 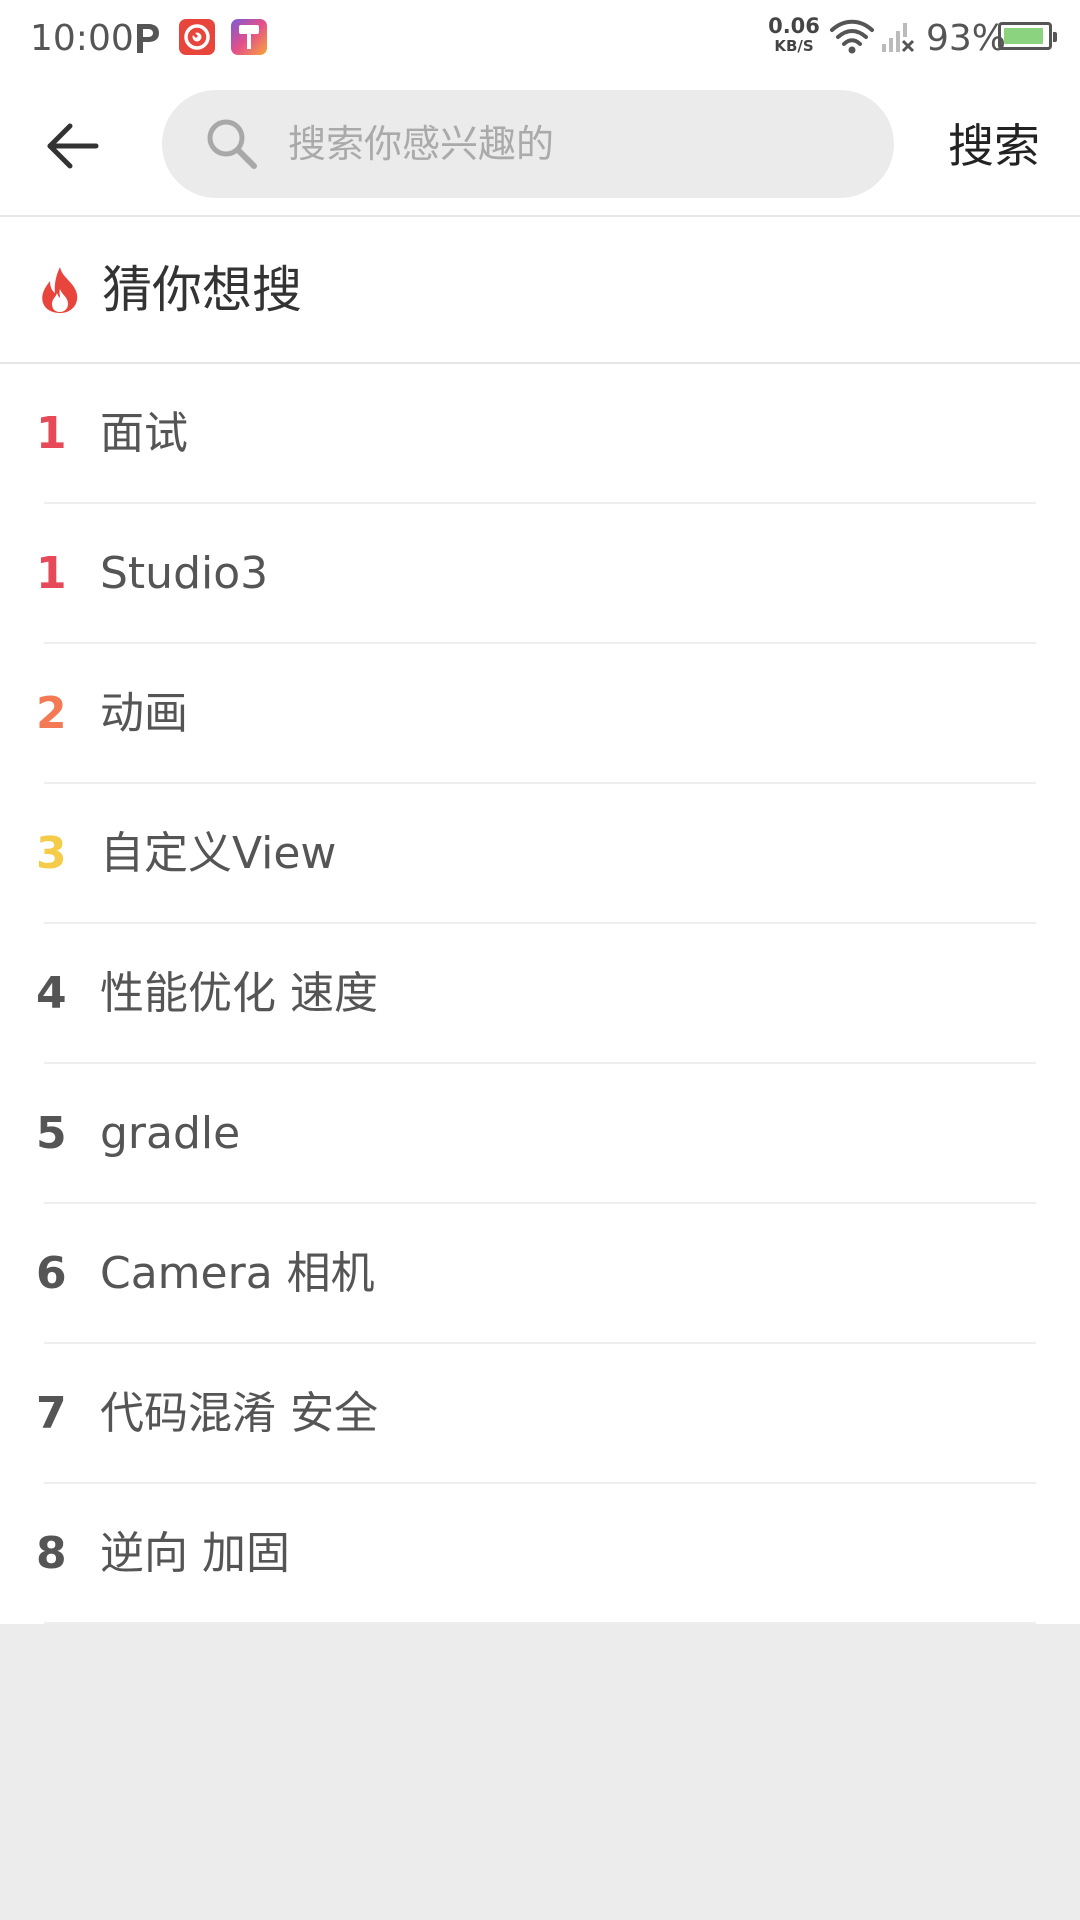 I want to click on back-button, so click(x=72, y=146).